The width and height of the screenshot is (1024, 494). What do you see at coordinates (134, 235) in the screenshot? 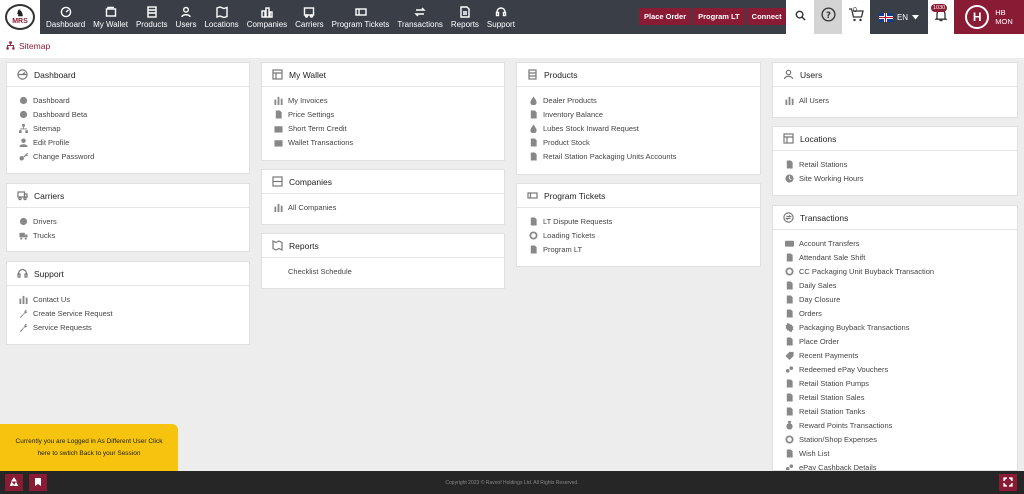
I see `link-trucks: Trucks` at bounding box center [134, 235].